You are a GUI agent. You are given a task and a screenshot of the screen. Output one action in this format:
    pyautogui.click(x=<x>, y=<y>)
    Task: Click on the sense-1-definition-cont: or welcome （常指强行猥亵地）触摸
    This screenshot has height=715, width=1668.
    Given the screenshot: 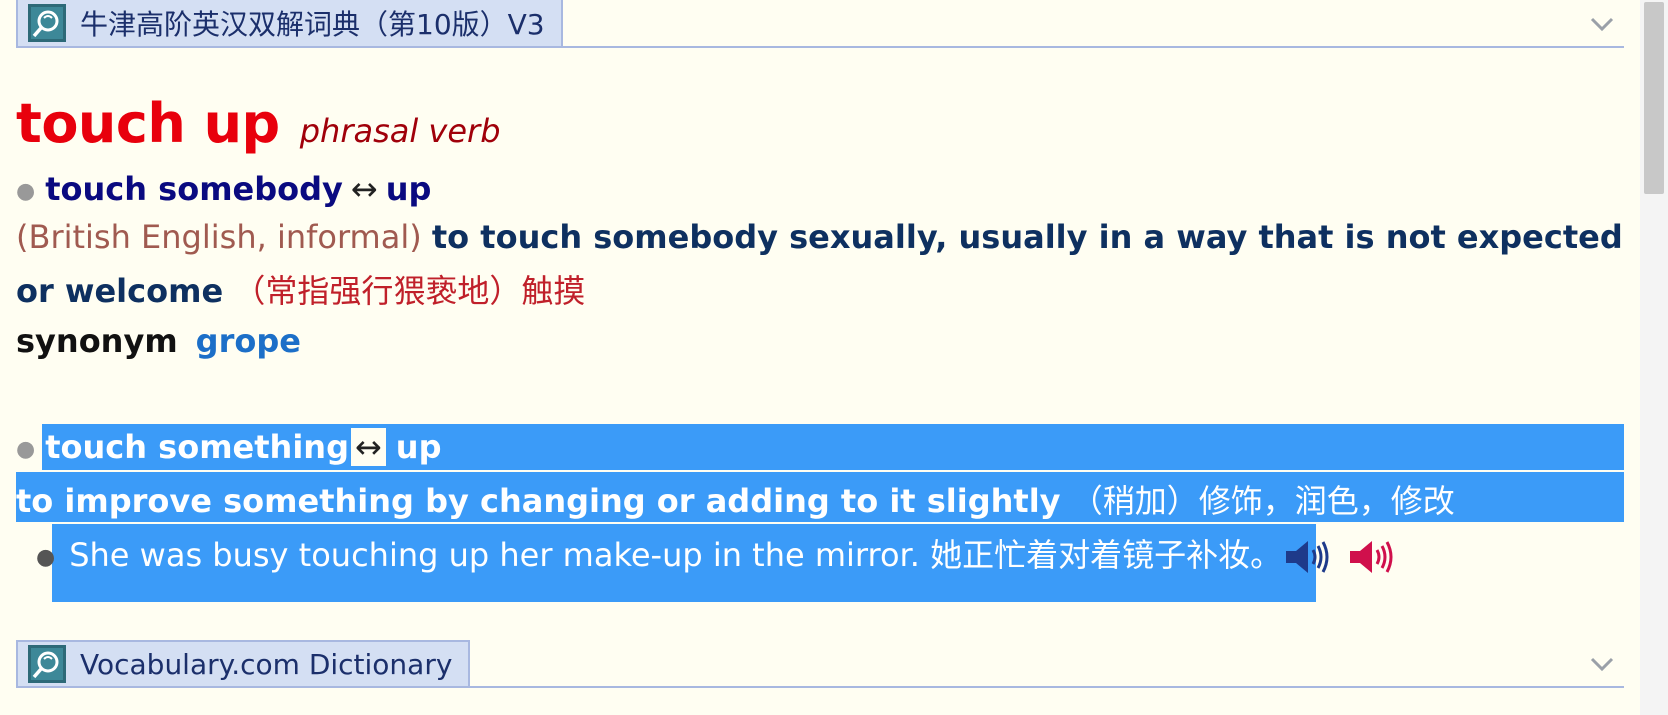 What is the action you would take?
    pyautogui.click(x=300, y=289)
    